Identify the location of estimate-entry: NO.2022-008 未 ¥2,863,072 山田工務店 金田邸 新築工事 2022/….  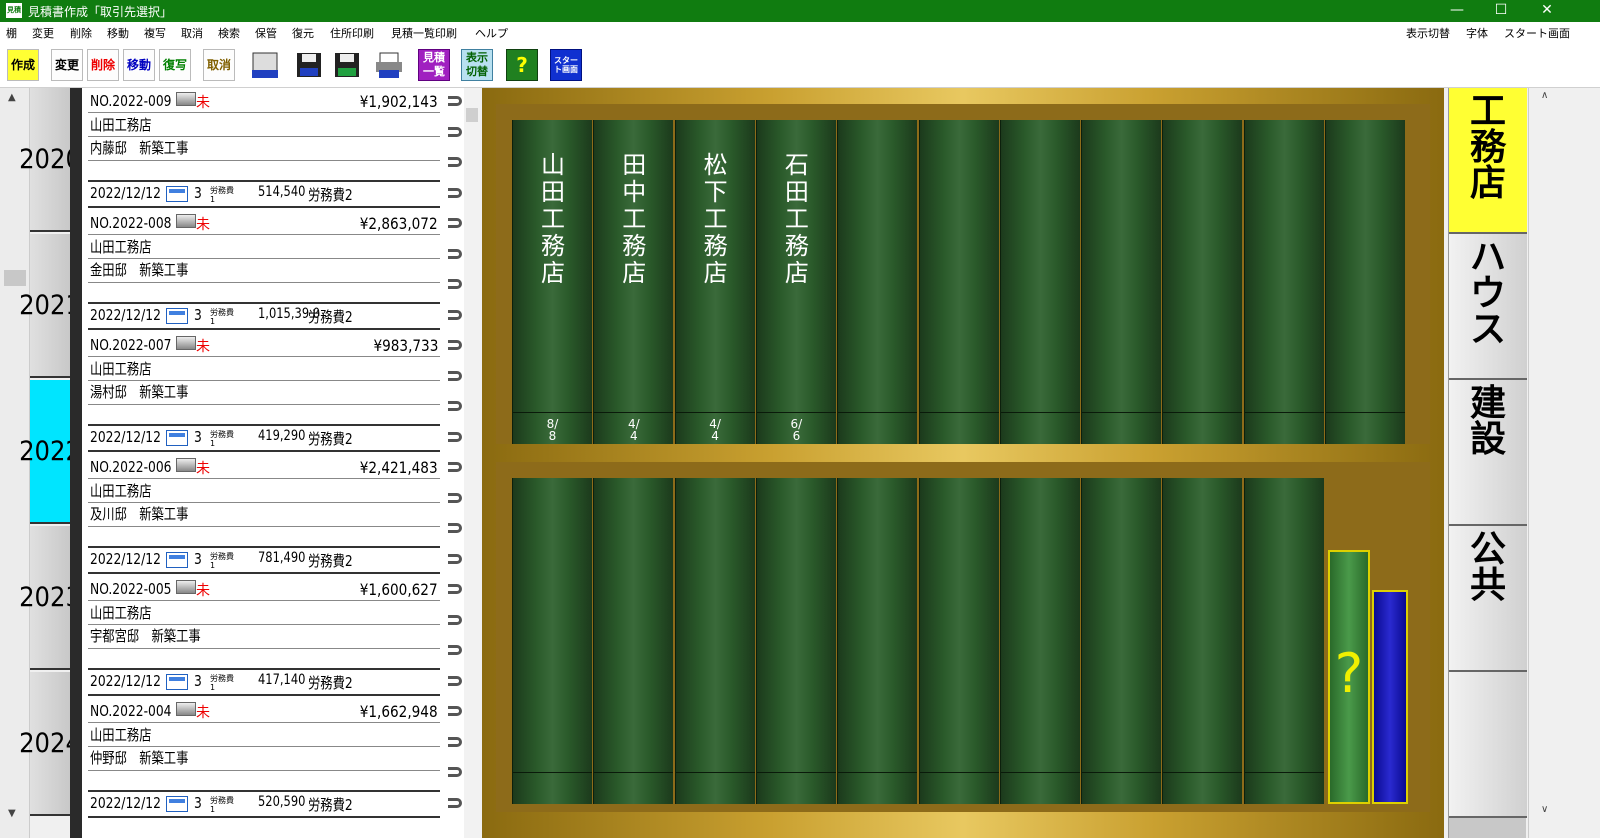
(274, 271).